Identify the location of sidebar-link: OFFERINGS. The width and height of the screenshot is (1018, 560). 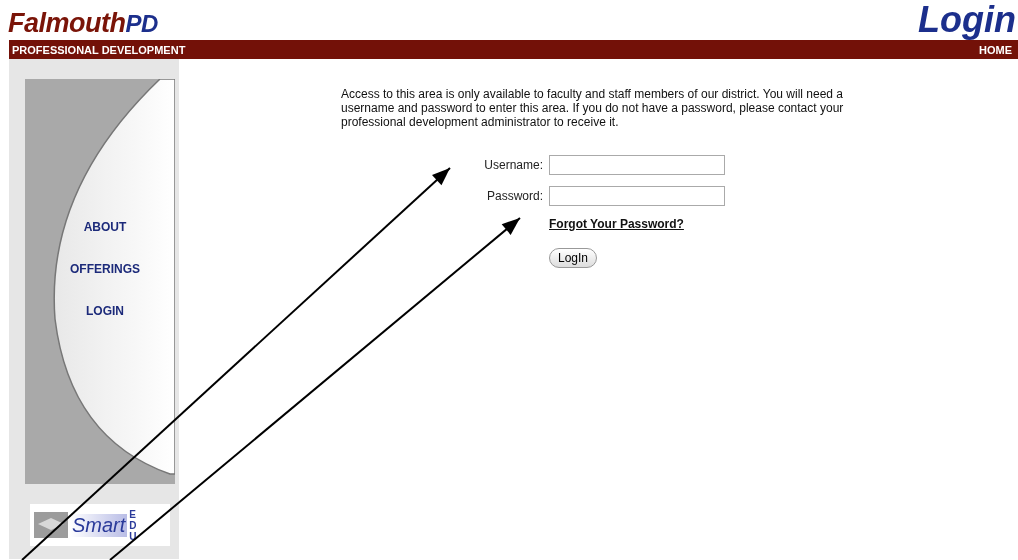
(105, 269).